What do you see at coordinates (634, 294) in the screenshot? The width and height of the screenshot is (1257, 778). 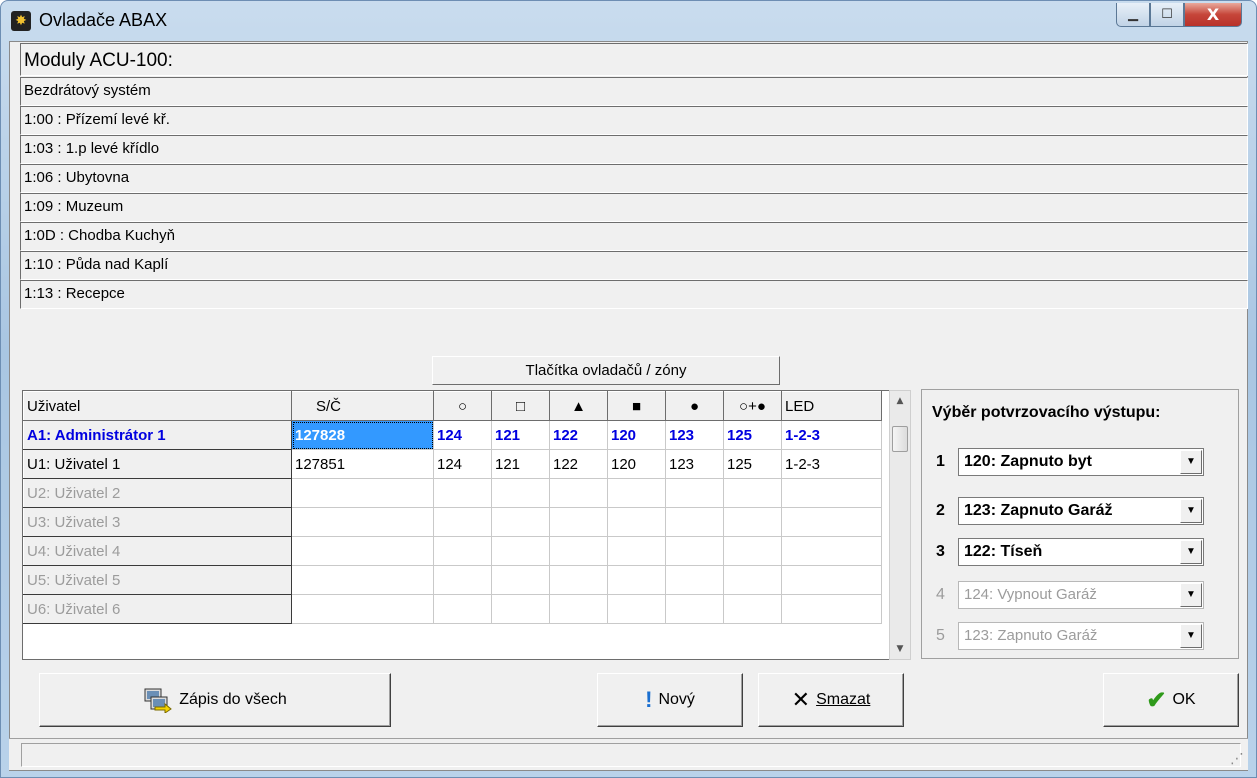 I see `module-item: 1:13 : Recepce` at bounding box center [634, 294].